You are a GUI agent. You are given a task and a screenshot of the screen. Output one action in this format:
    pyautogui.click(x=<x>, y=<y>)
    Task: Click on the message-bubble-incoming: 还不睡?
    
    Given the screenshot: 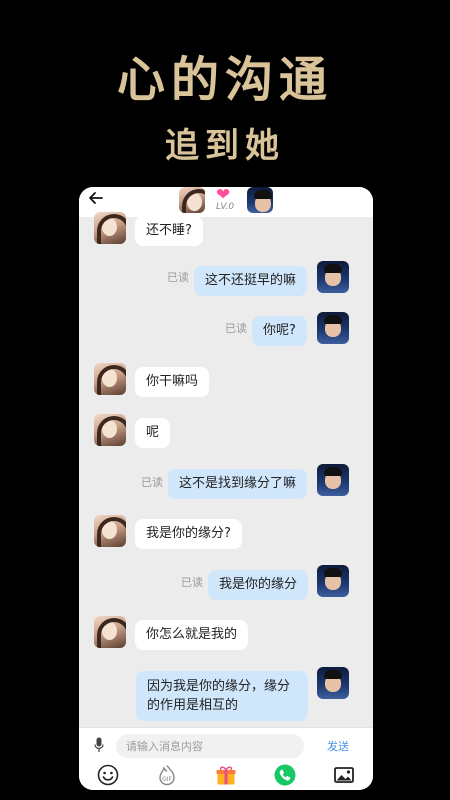 What is the action you would take?
    pyautogui.click(x=169, y=231)
    